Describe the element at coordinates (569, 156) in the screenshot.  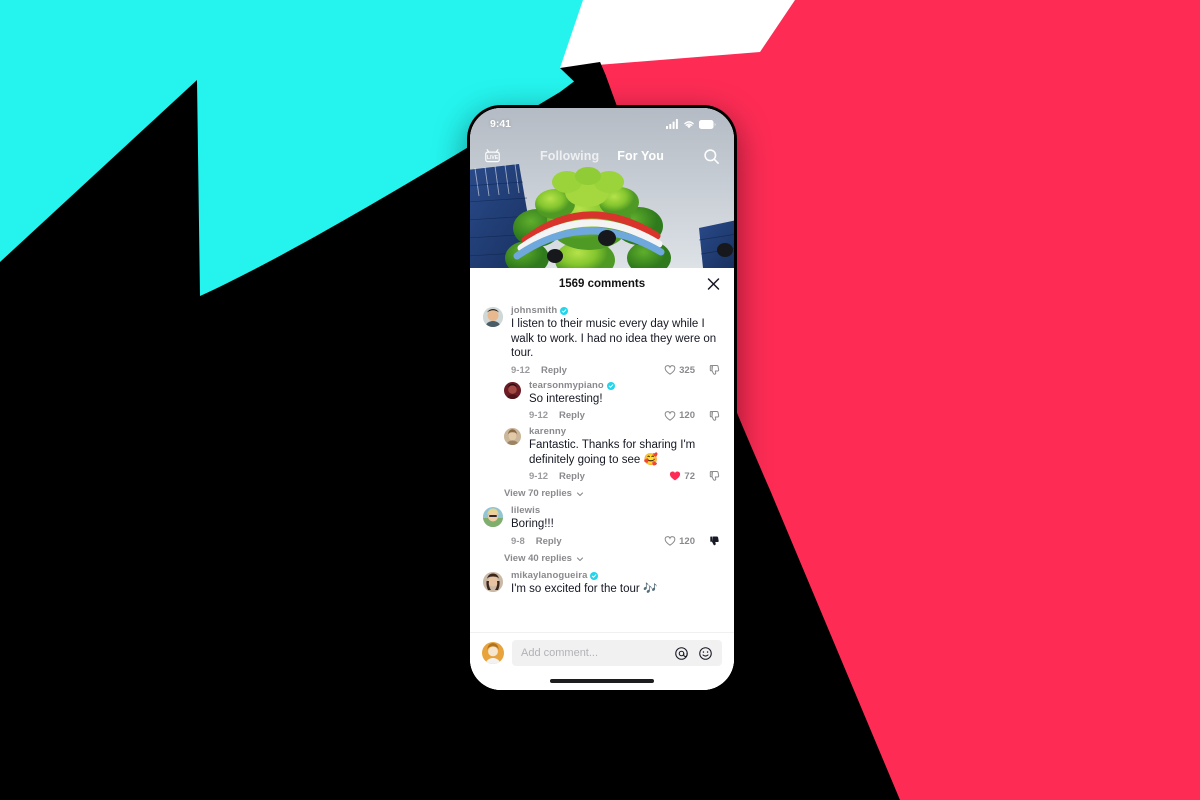
I see `tab-following: Following` at that location.